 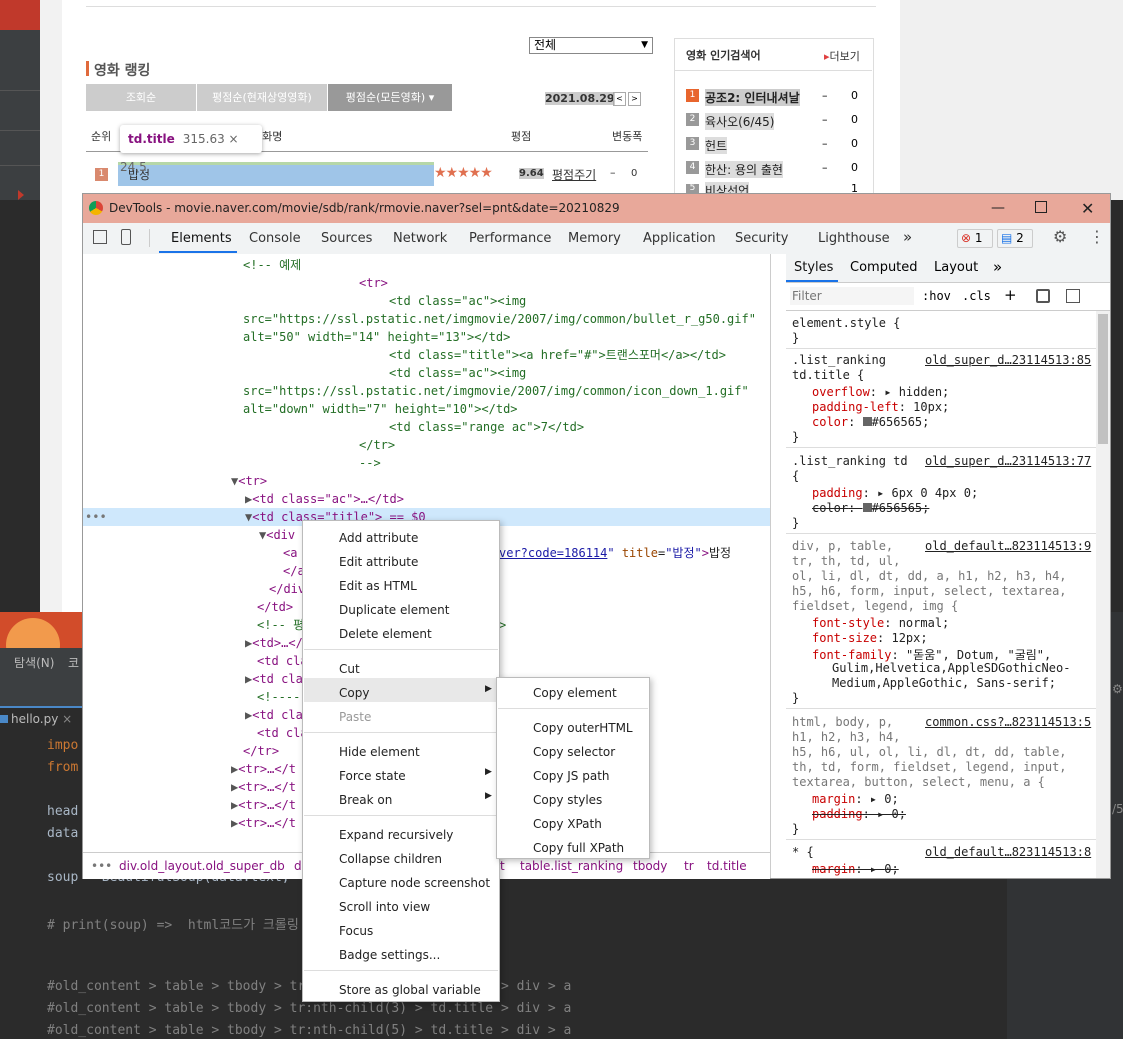 I want to click on menu-item-copy-js-path: Copy JS path, so click(x=571, y=776).